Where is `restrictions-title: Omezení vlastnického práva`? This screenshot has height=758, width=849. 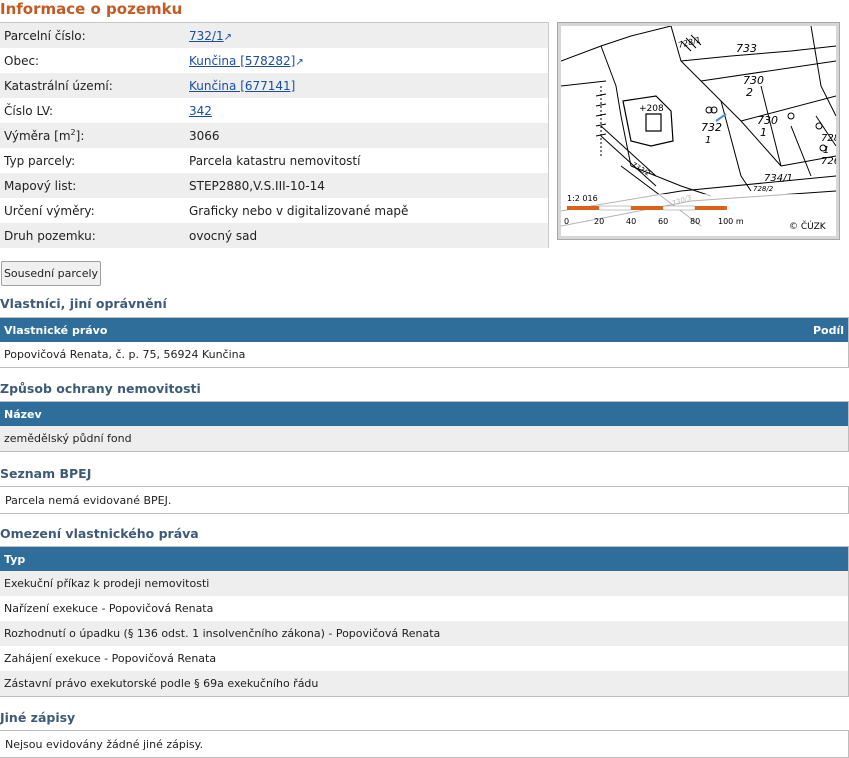 restrictions-title: Omezení vlastnického práva is located at coordinates (99, 533).